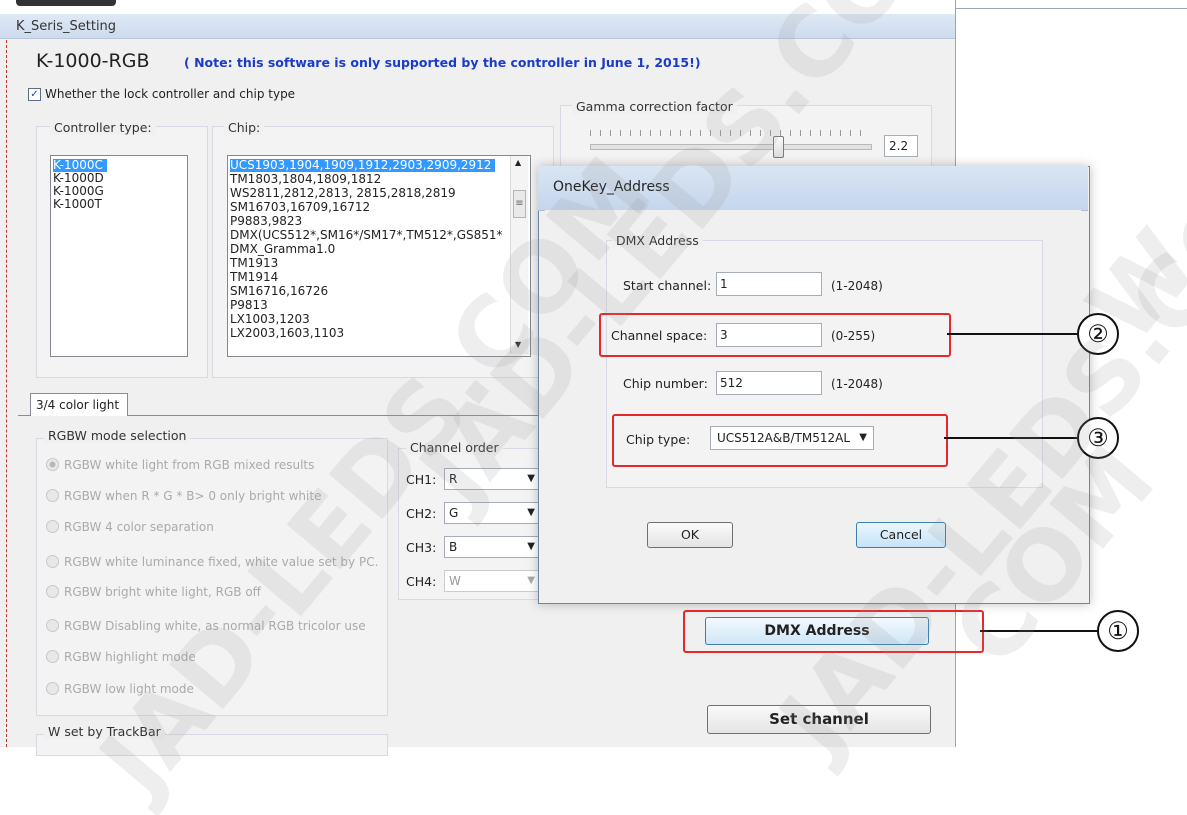 The height and width of the screenshot is (815, 1187). I want to click on rgbw-option: RGBW white light from RGB mixed results, so click(180, 466).